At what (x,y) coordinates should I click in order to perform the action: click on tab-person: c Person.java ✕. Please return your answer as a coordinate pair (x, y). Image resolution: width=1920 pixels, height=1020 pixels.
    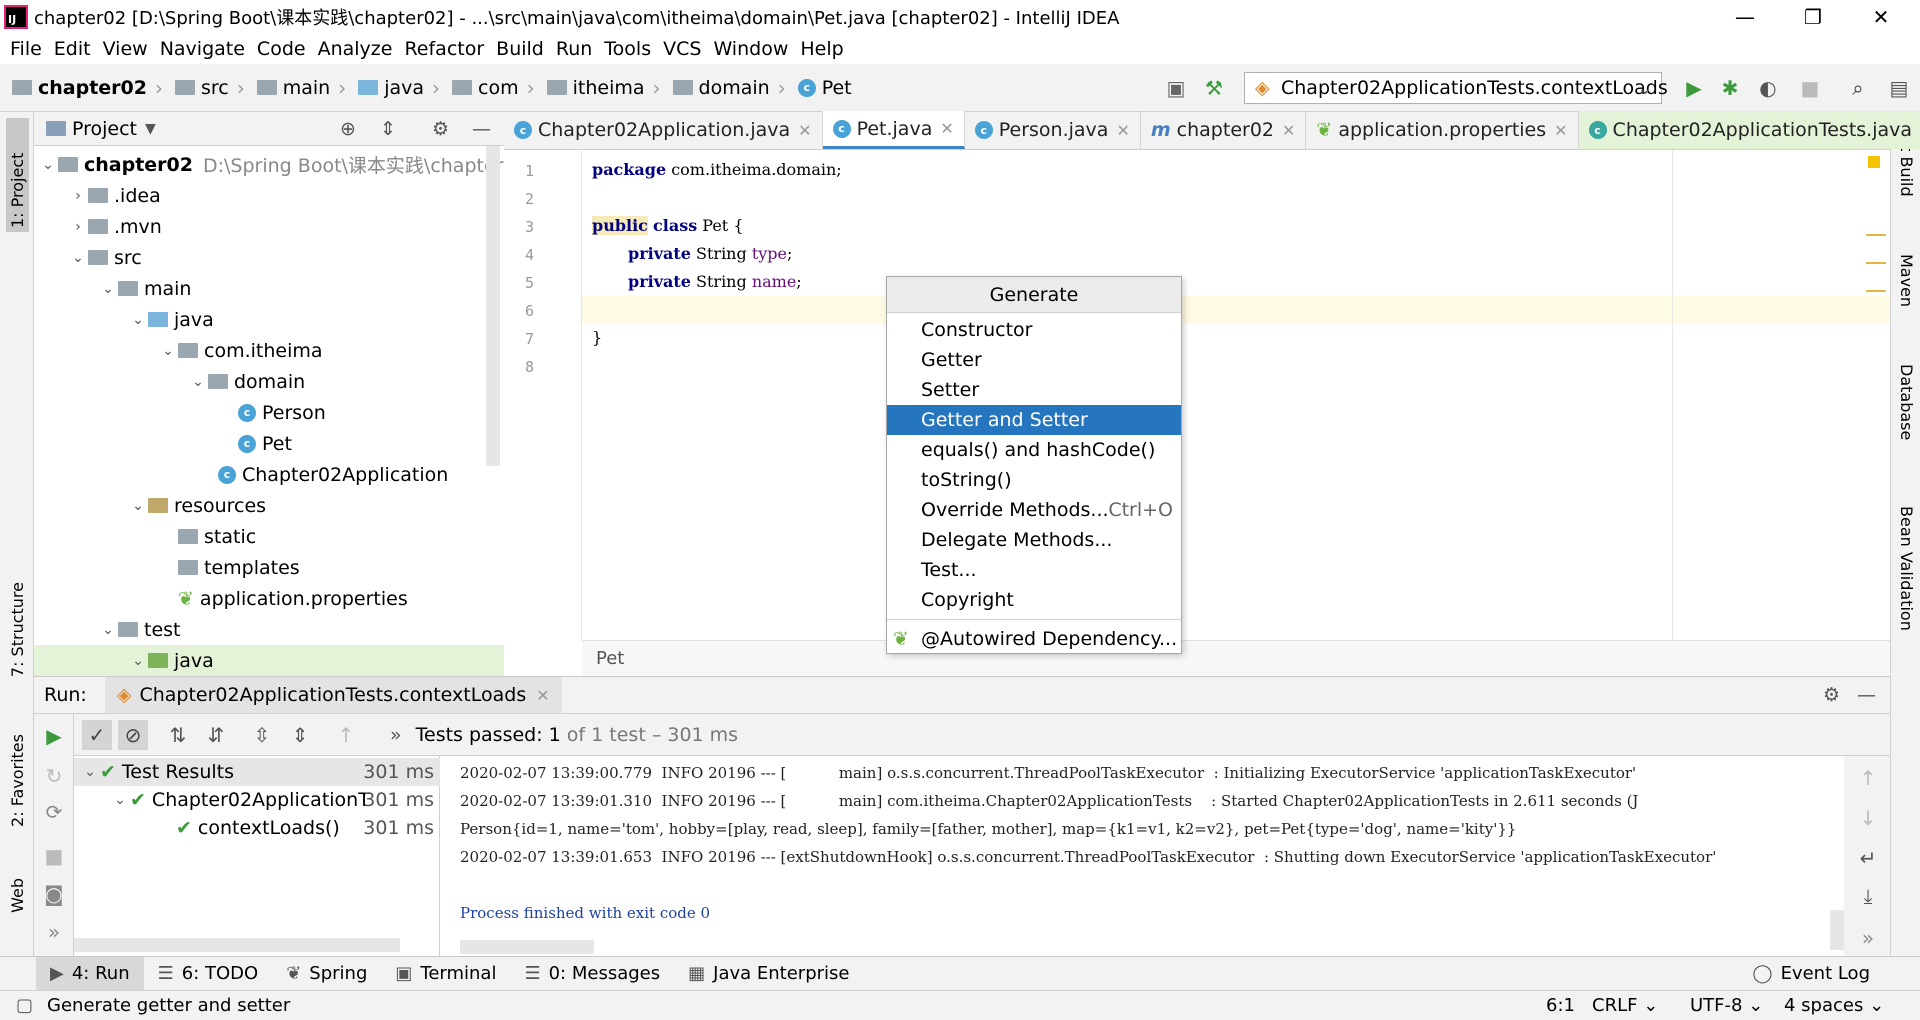
    Looking at the image, I should click on (1053, 130).